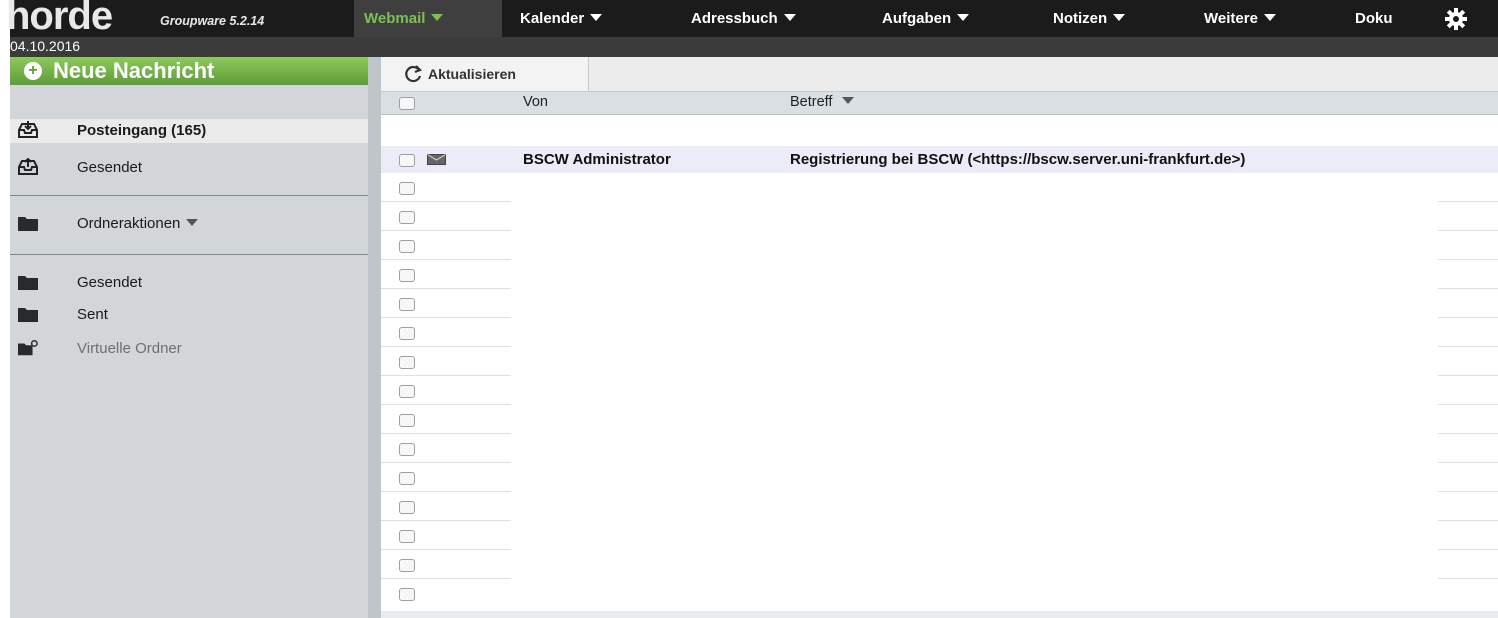 Image resolution: width=1498 pixels, height=618 pixels. Describe the element at coordinates (407, 160) in the screenshot. I see `message-checkbox` at that location.